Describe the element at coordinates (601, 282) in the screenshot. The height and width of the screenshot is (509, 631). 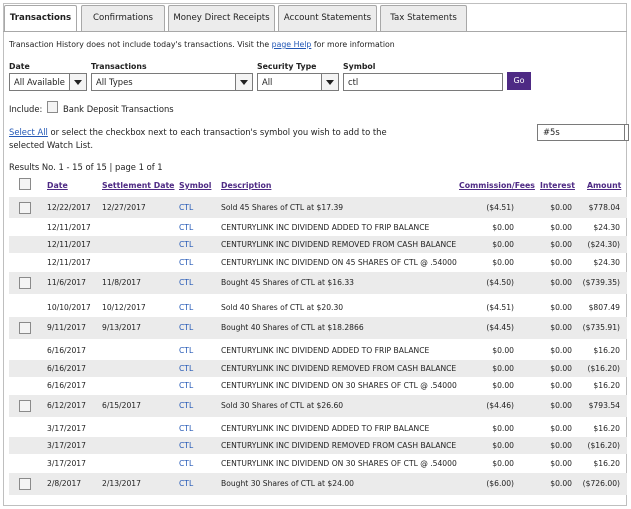
I see `row-amount: ($739.35)` at that location.